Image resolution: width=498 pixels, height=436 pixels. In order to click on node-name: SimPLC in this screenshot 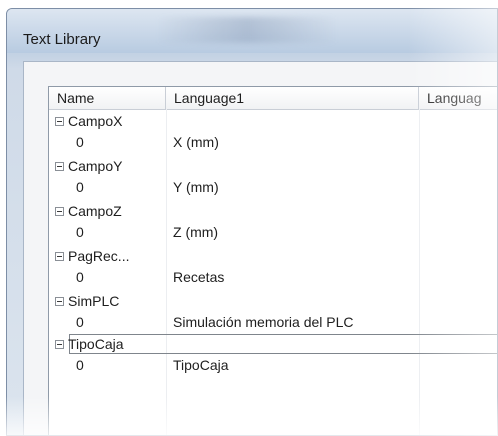, I will do `click(94, 301)`.